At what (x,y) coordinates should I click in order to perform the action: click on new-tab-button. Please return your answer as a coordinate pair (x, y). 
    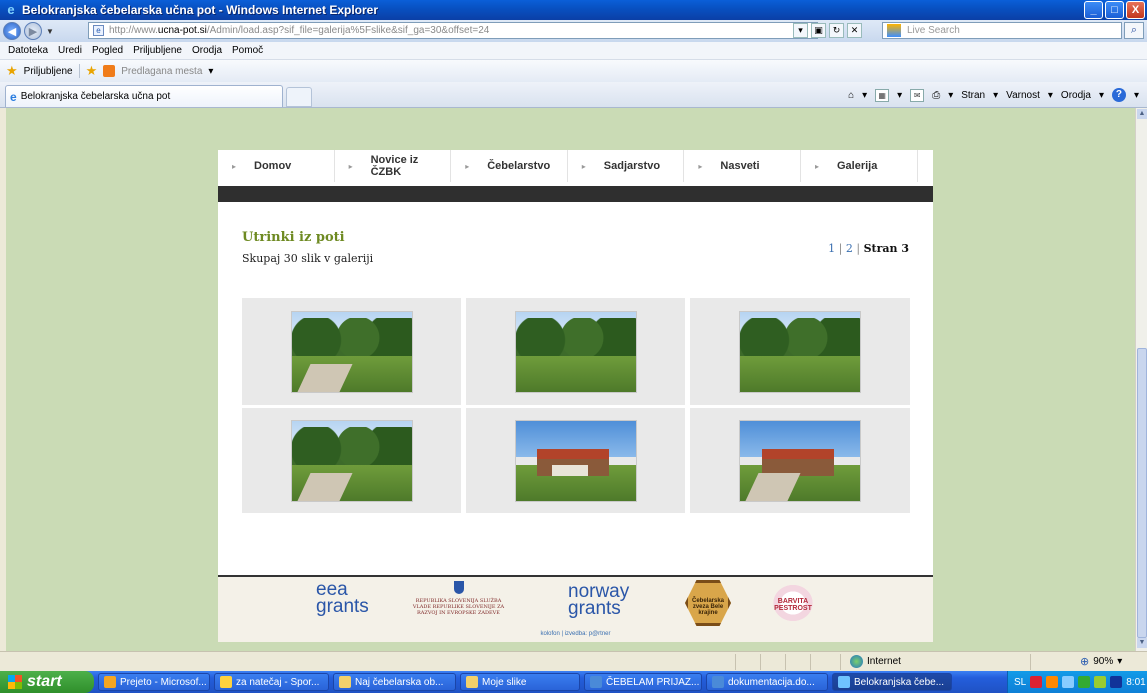
    Looking at the image, I should click on (299, 97).